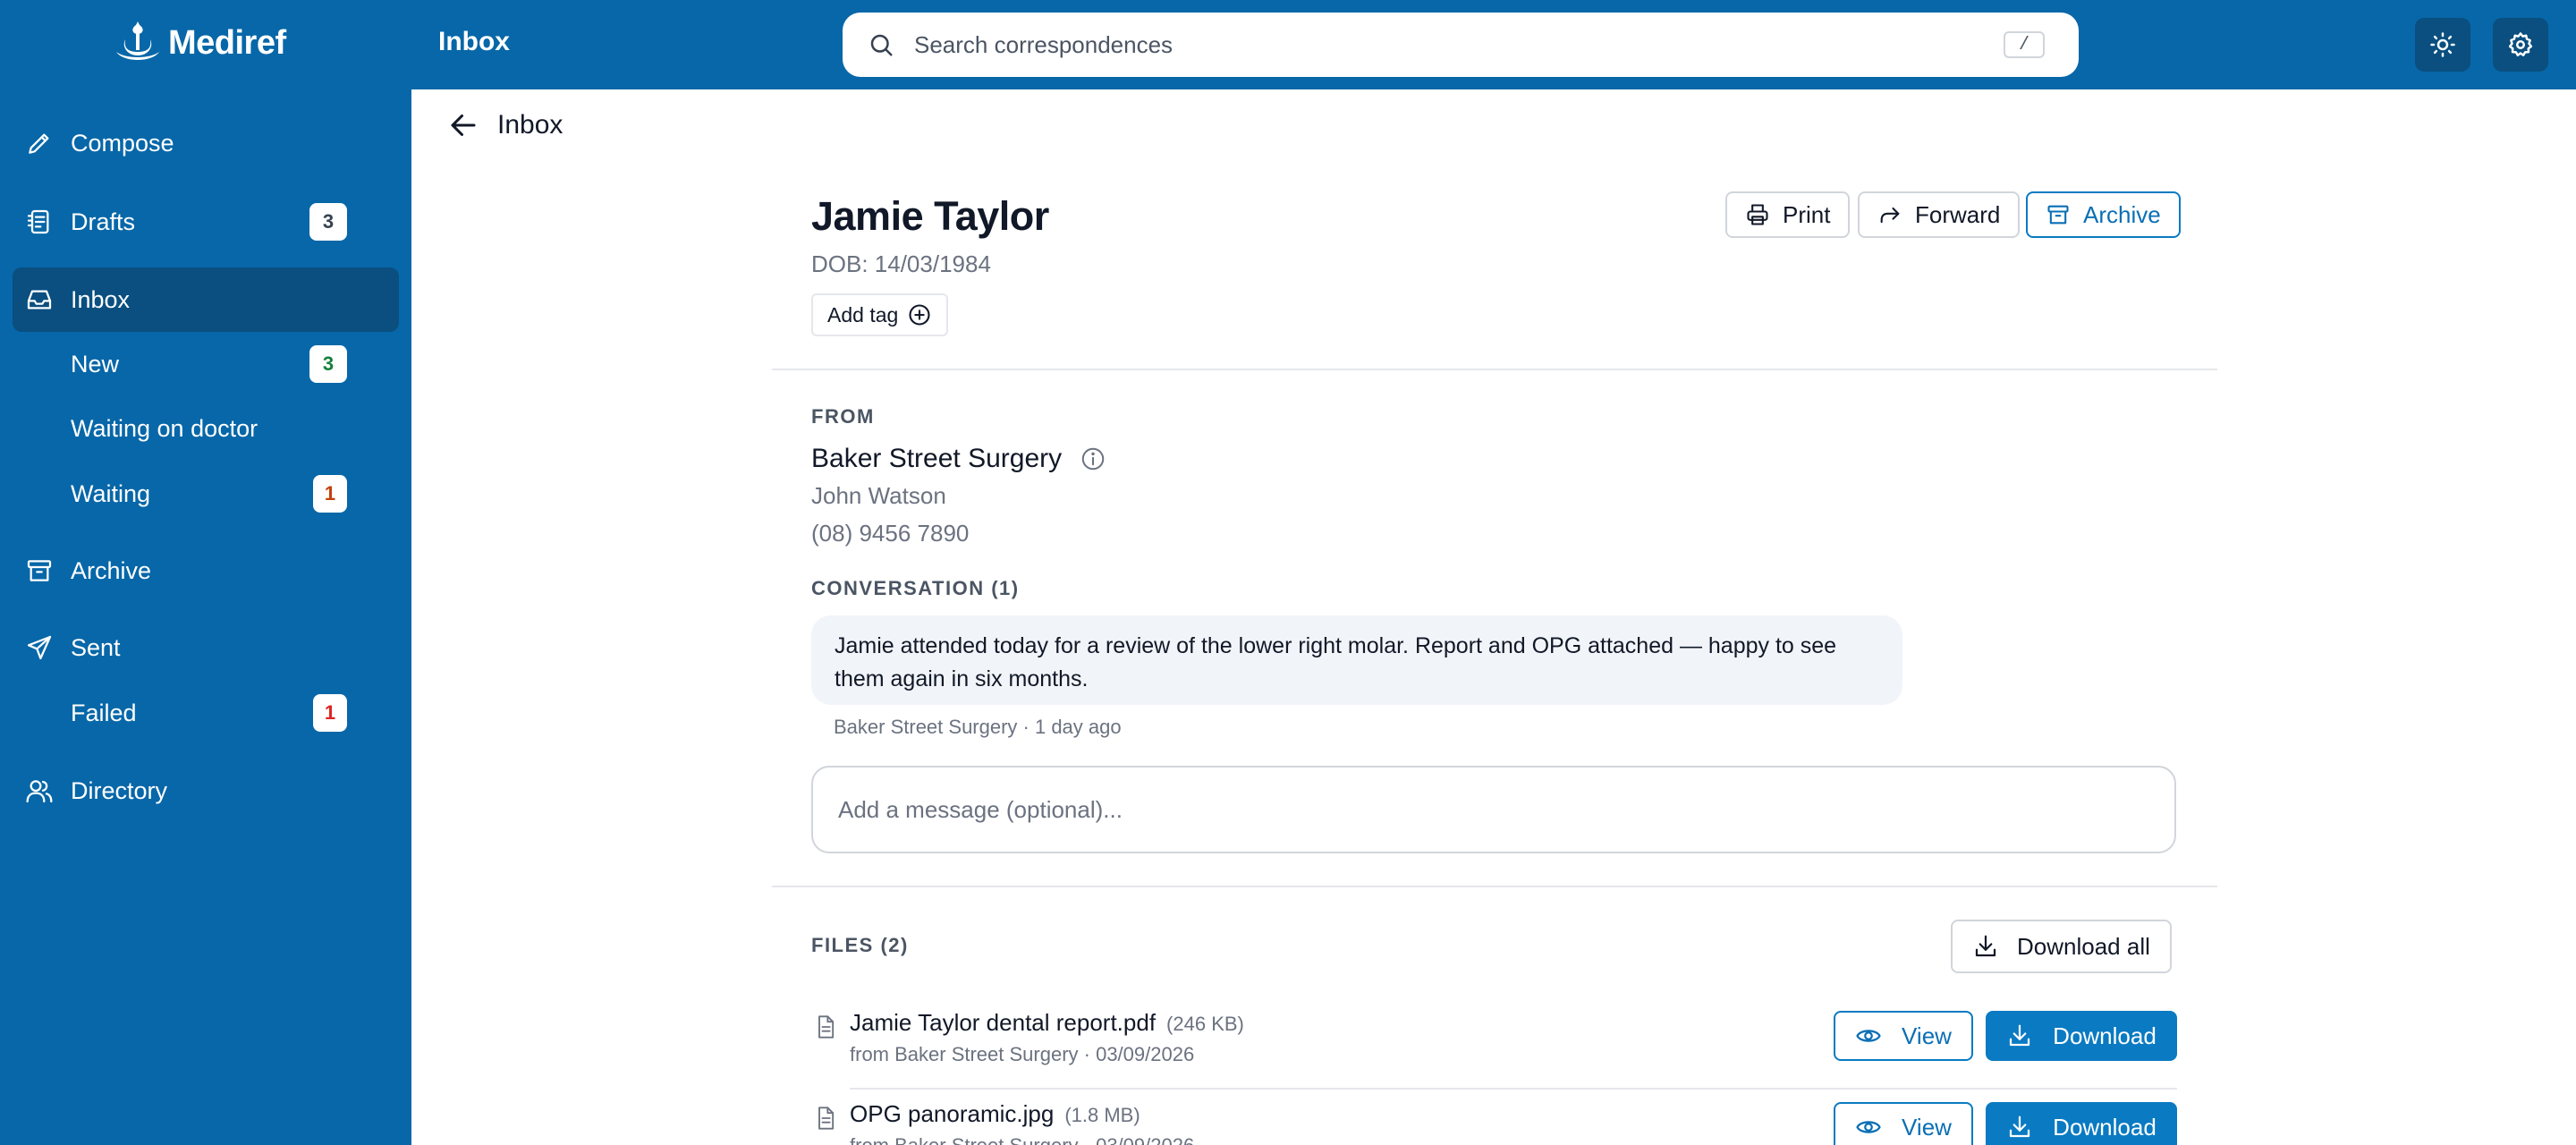 The width and height of the screenshot is (2576, 1145). What do you see at coordinates (206, 791) in the screenshot?
I see `sidebar-item-directory: Directory` at bounding box center [206, 791].